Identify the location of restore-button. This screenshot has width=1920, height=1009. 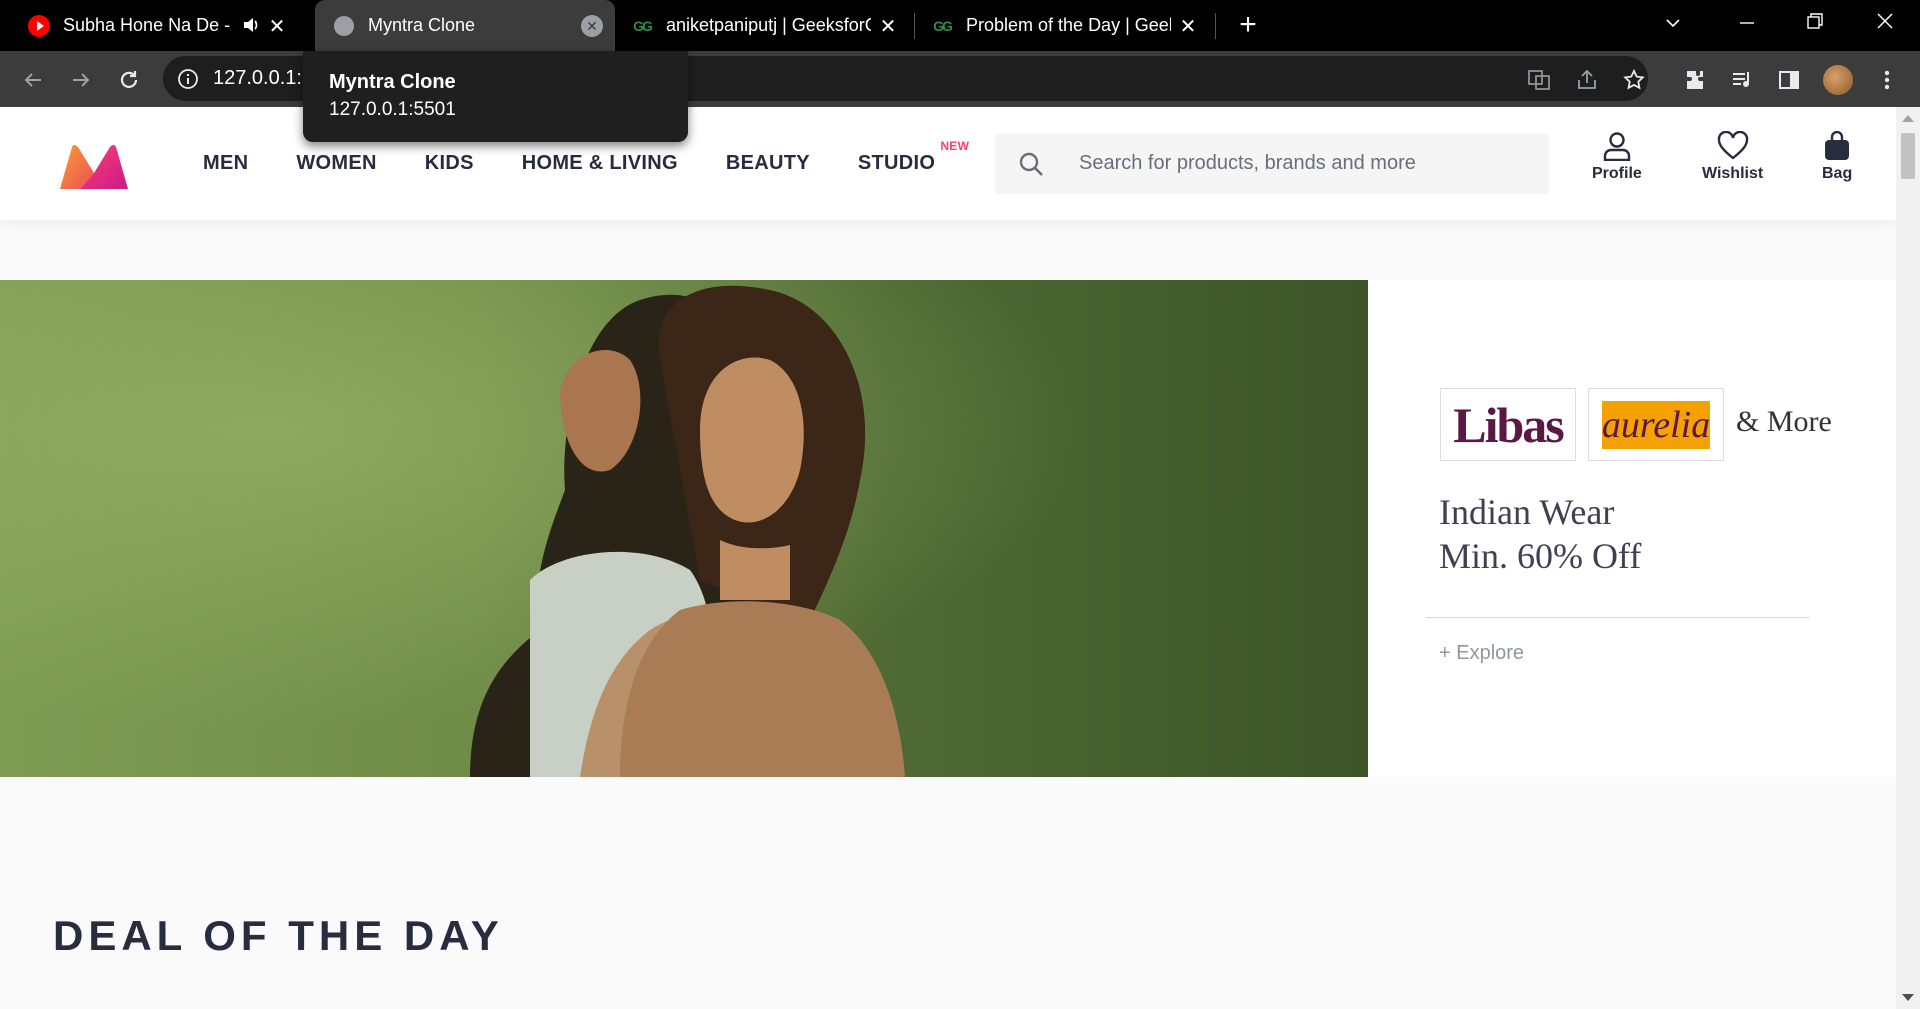
(1815, 23).